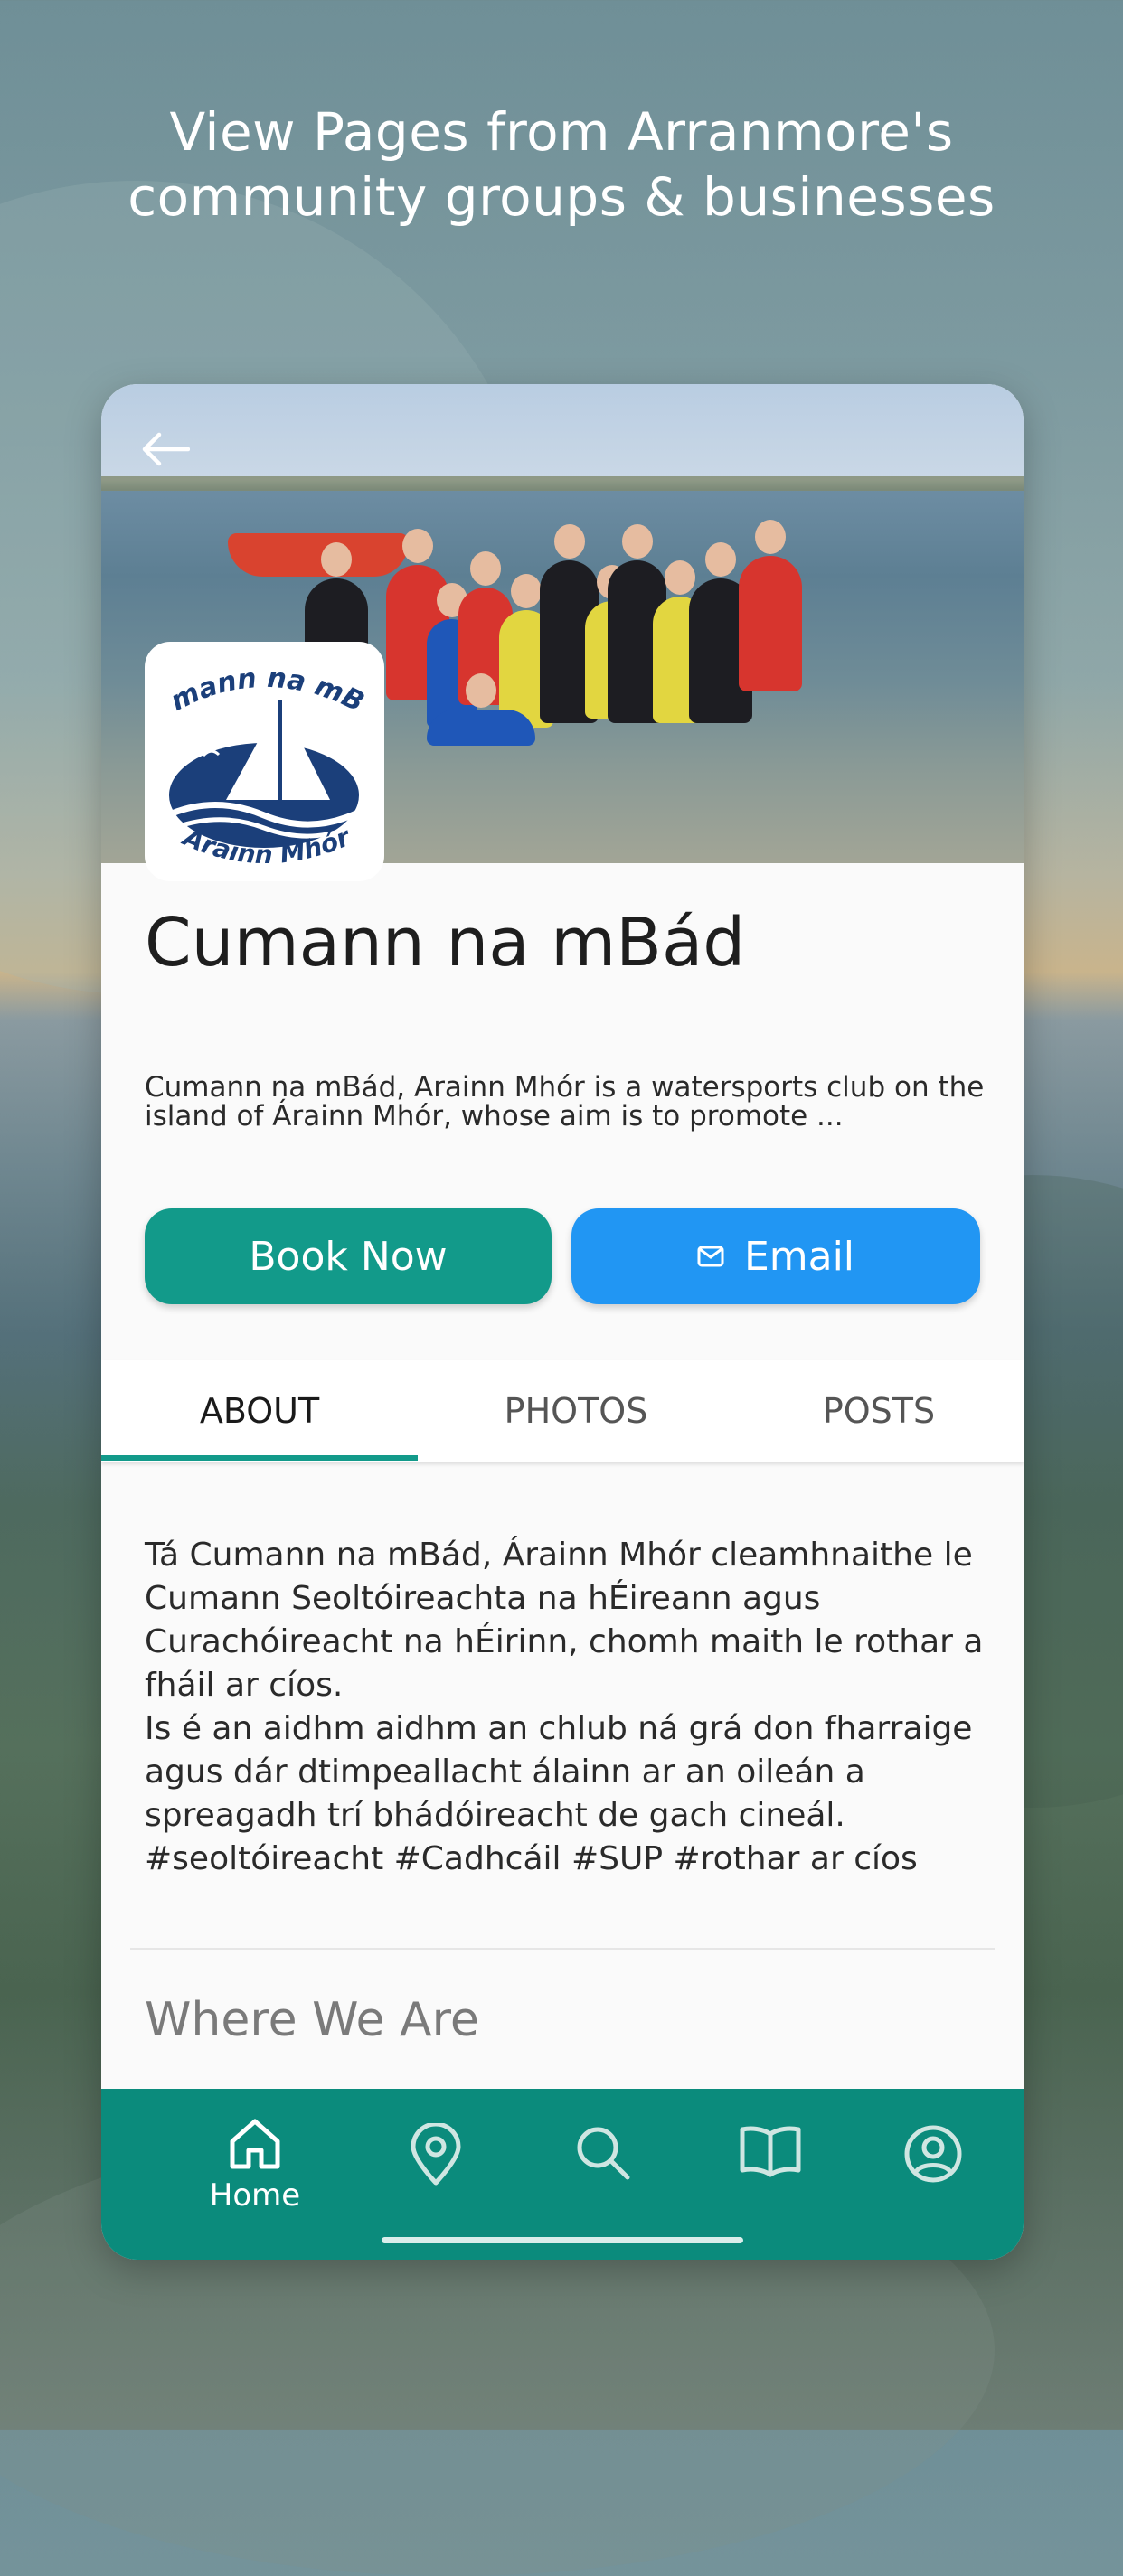 The height and width of the screenshot is (2576, 1123). I want to click on map-pin-icon, so click(436, 2154).